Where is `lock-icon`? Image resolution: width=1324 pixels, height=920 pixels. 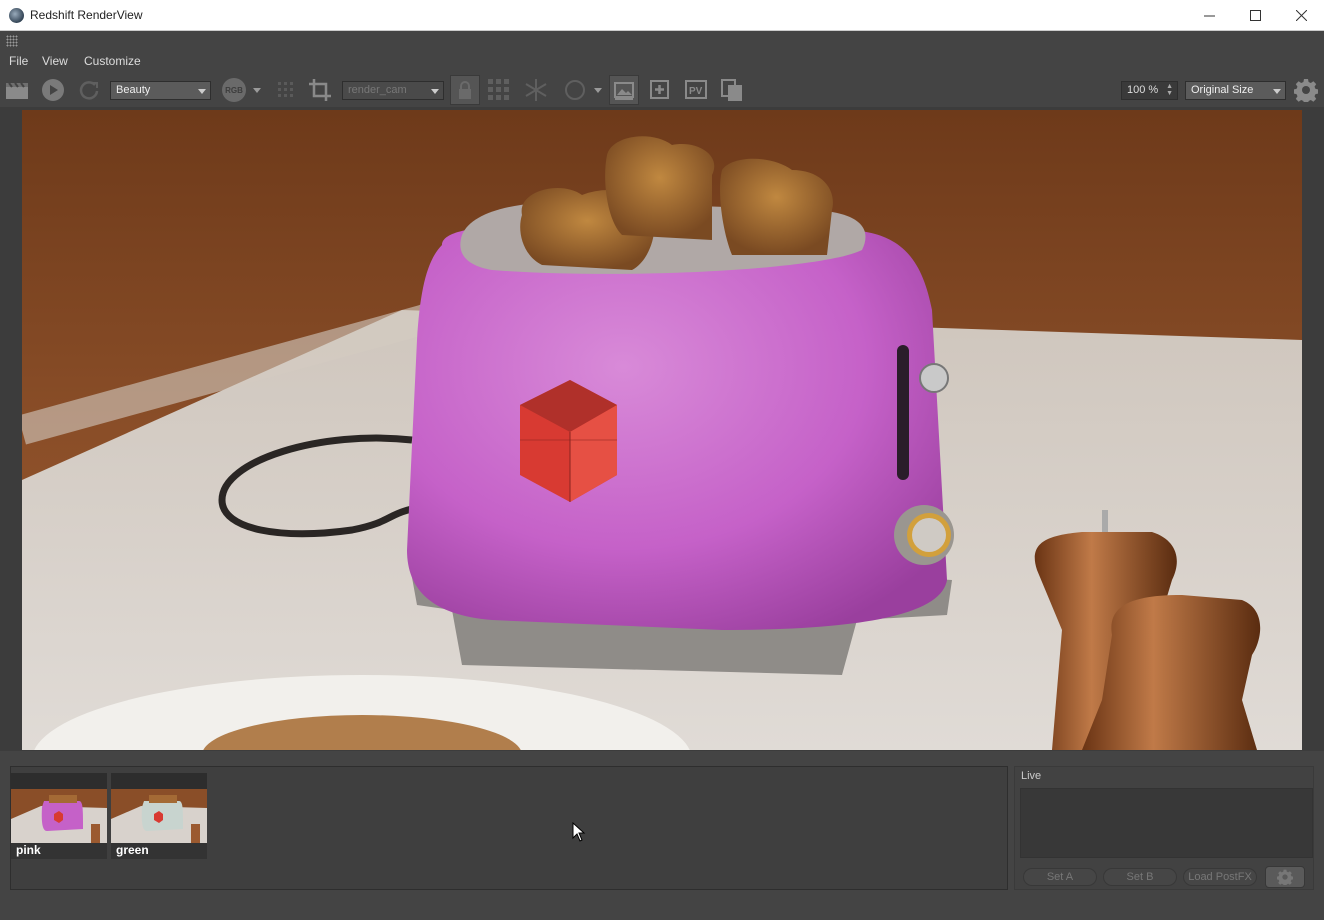 lock-icon is located at coordinates (465, 90).